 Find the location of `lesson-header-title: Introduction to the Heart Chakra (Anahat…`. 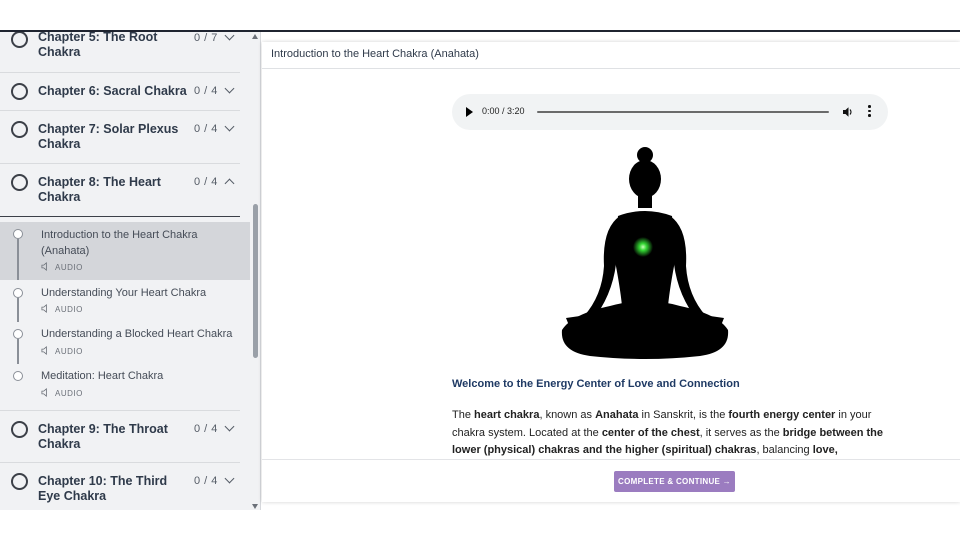

lesson-header-title: Introduction to the Heart Chakra (Anahat… is located at coordinates (375, 54).